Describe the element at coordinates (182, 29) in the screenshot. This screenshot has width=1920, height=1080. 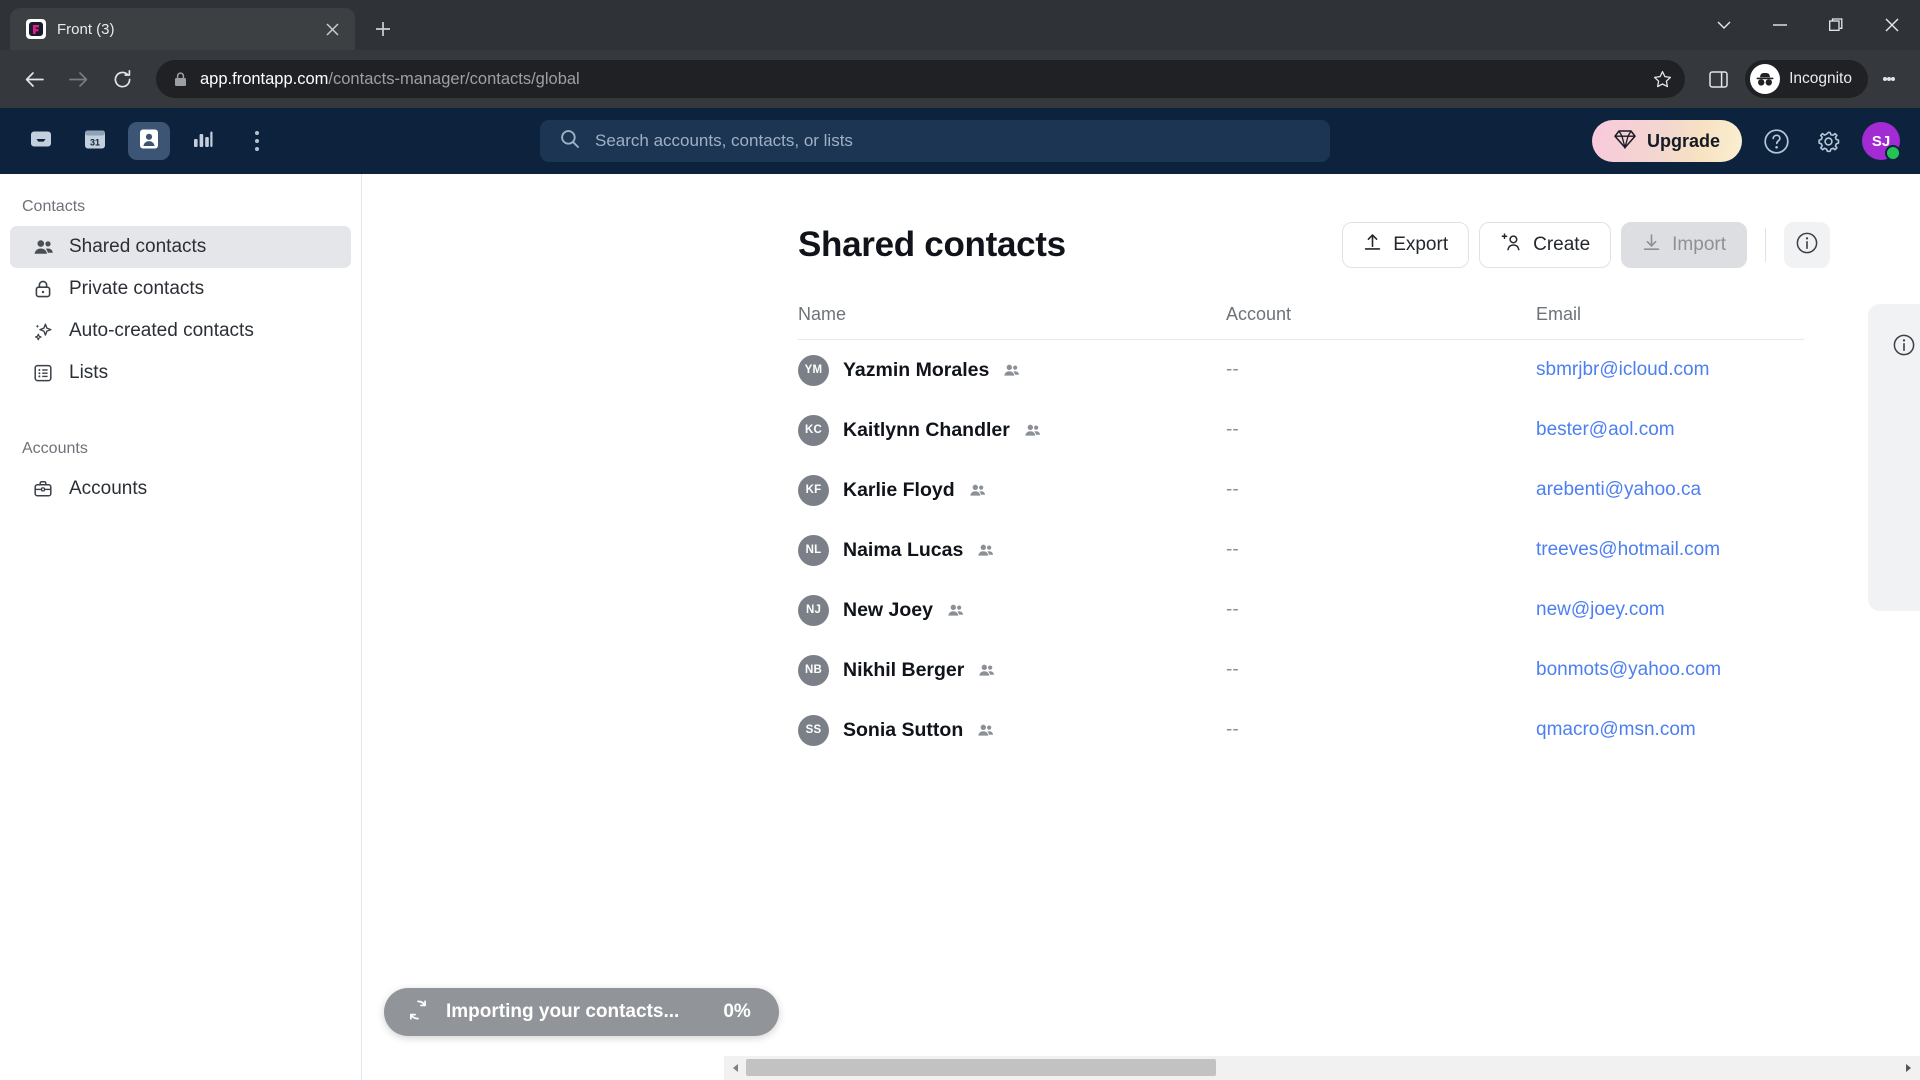
I see `browser-tab: Front (3)` at that location.